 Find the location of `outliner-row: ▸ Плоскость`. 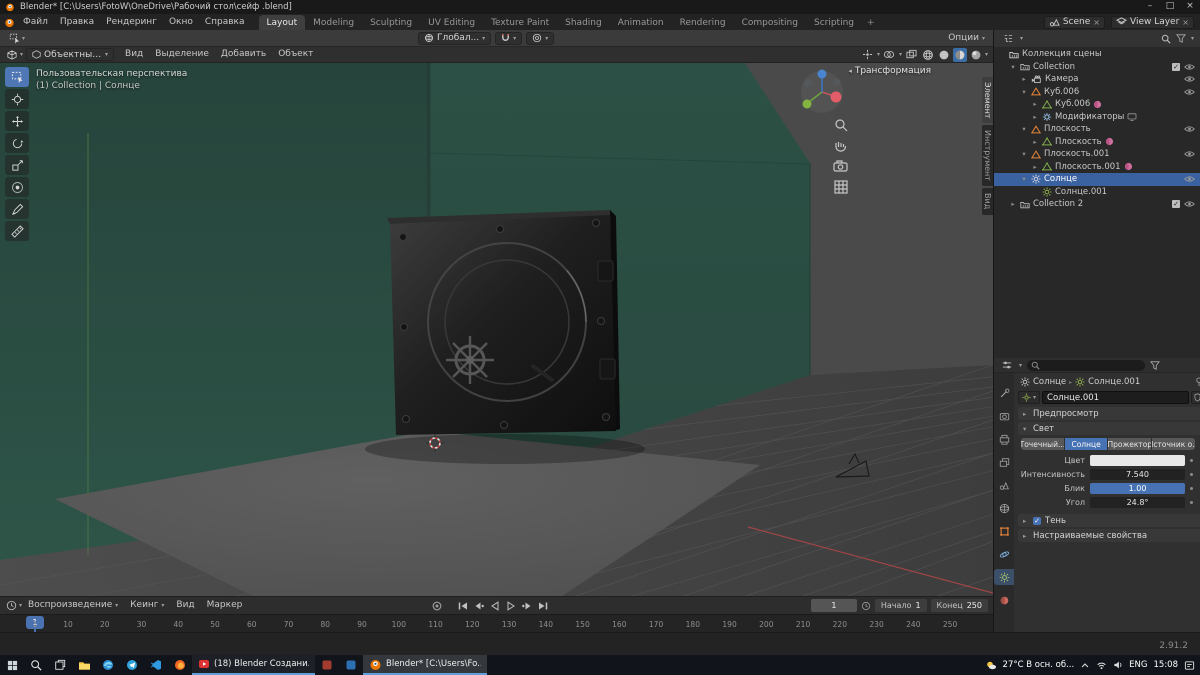

outliner-row: ▸ Плоскость is located at coordinates (1097, 142).